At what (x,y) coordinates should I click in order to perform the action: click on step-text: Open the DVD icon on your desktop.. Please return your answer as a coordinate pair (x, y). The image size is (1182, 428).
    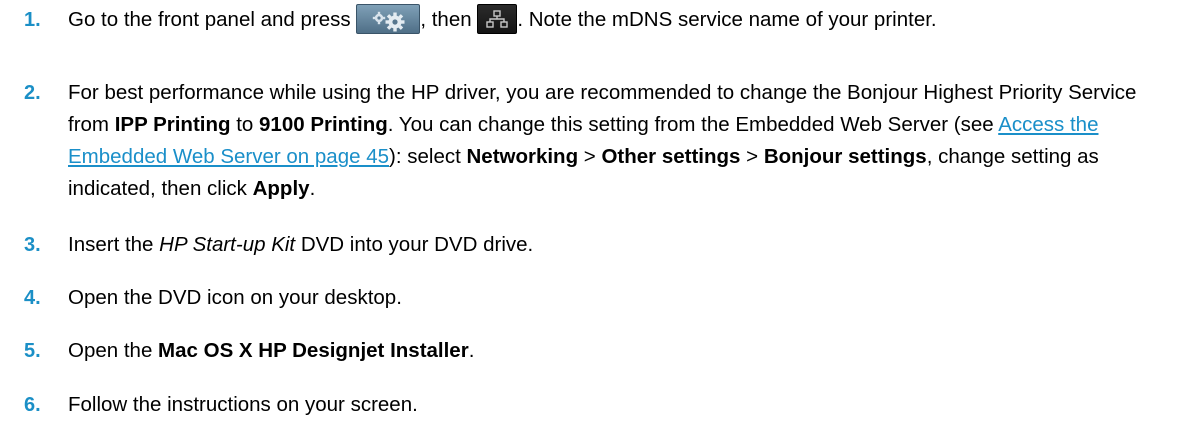
    Looking at the image, I should click on (235, 297).